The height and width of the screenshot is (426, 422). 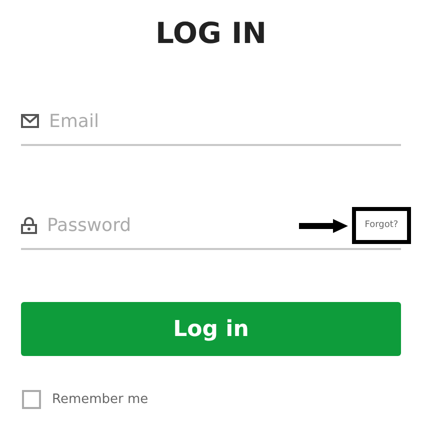 I want to click on page-title: LOG IN, so click(x=211, y=33).